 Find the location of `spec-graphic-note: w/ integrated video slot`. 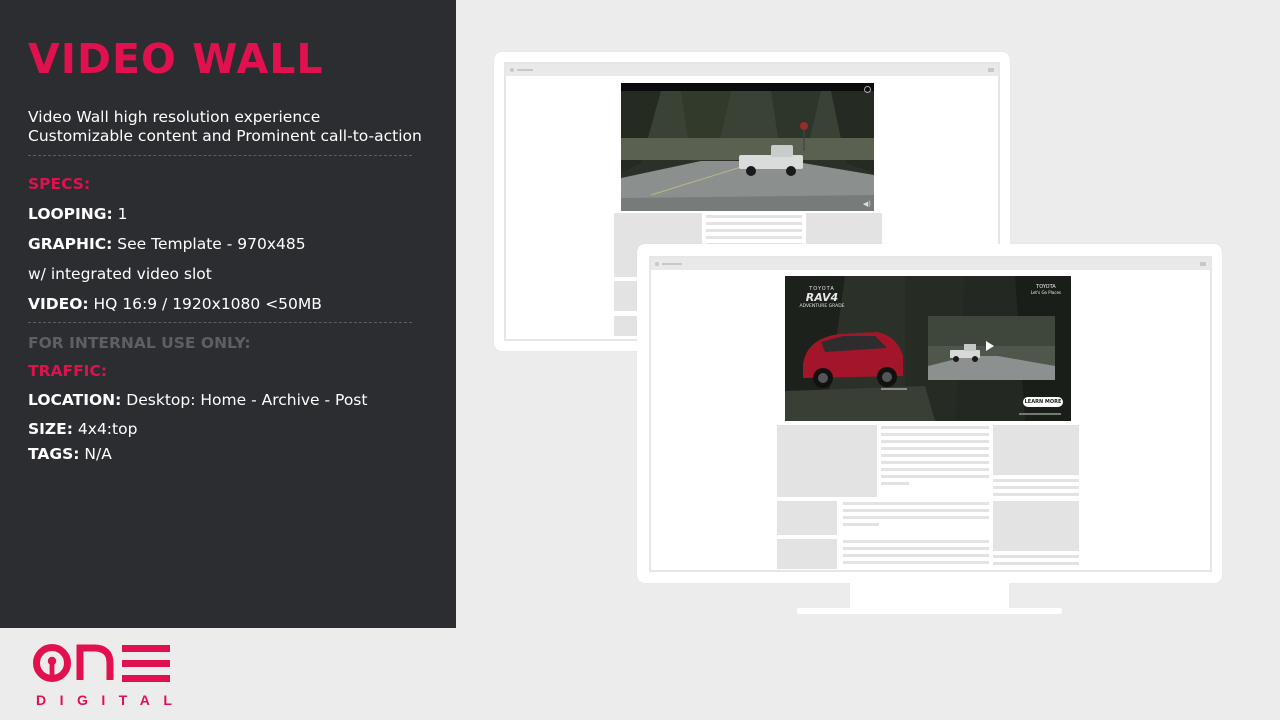

spec-graphic-note: w/ integrated video slot is located at coordinates (120, 274).